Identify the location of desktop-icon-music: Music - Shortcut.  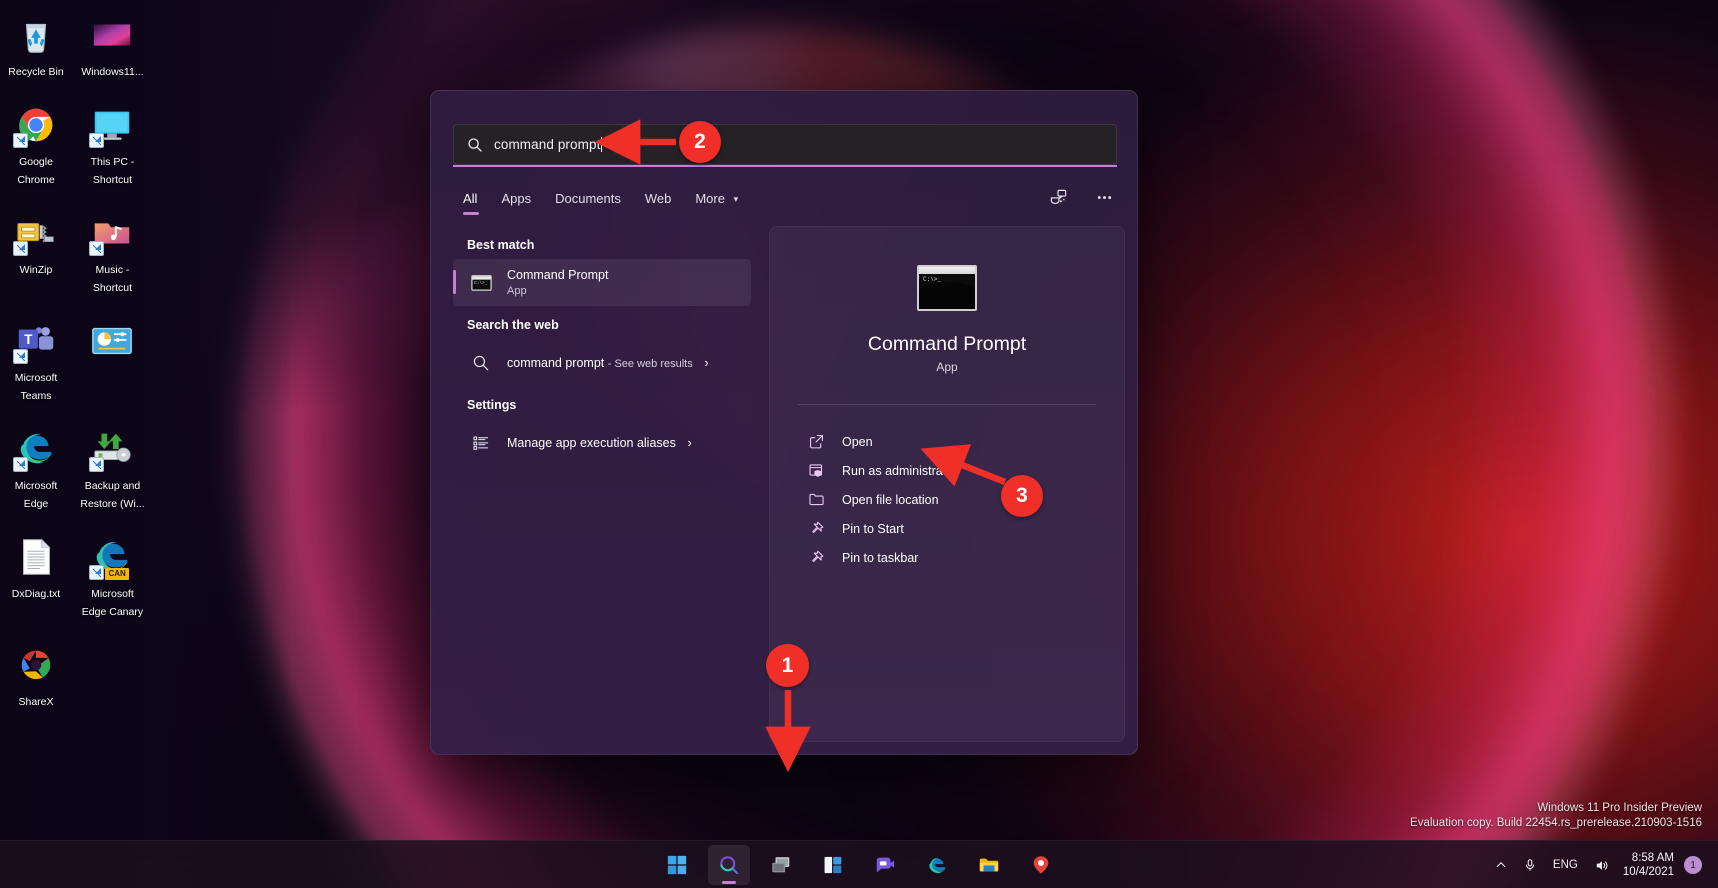
(112, 253).